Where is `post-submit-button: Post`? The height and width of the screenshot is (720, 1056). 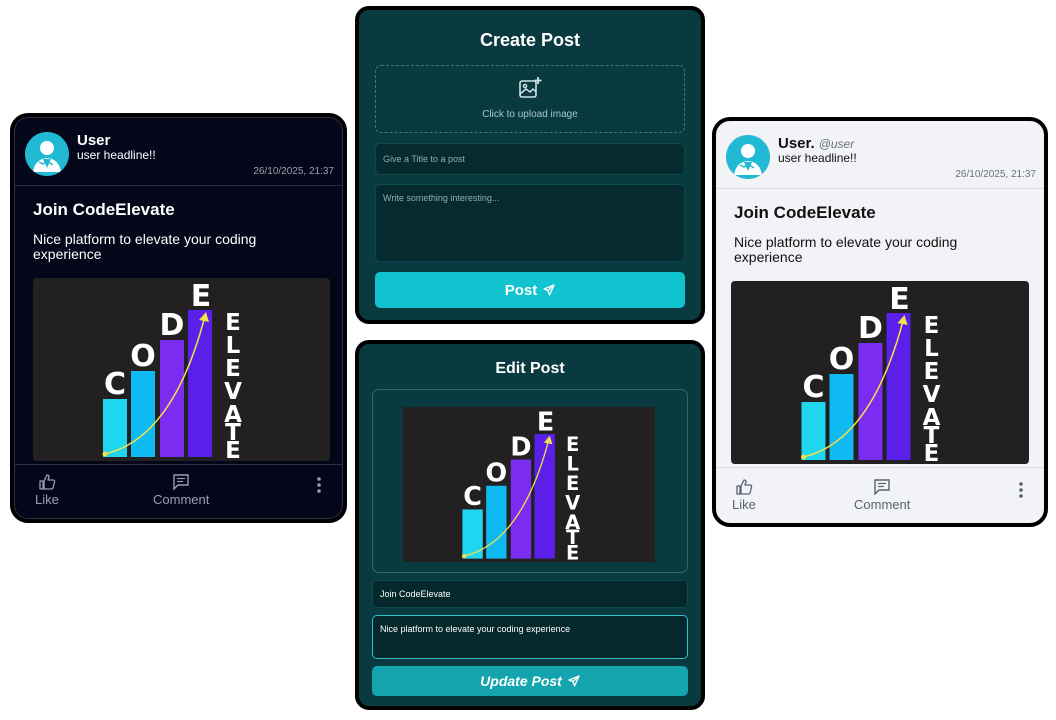
post-submit-button: Post is located at coordinates (530, 290).